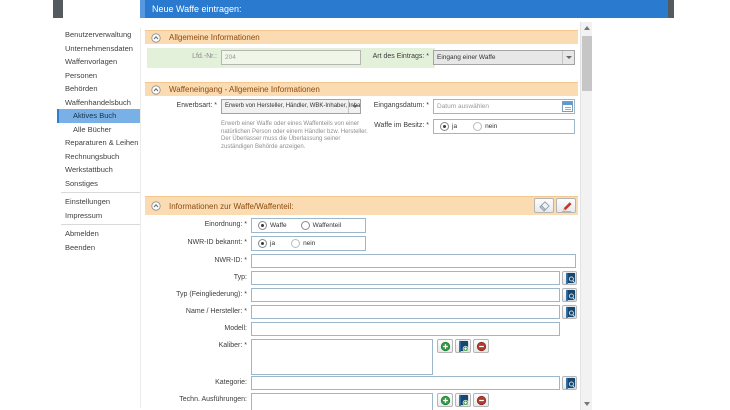  I want to click on section-header-allgemeine-informationen: Allgemeine Informationen, so click(361, 37).